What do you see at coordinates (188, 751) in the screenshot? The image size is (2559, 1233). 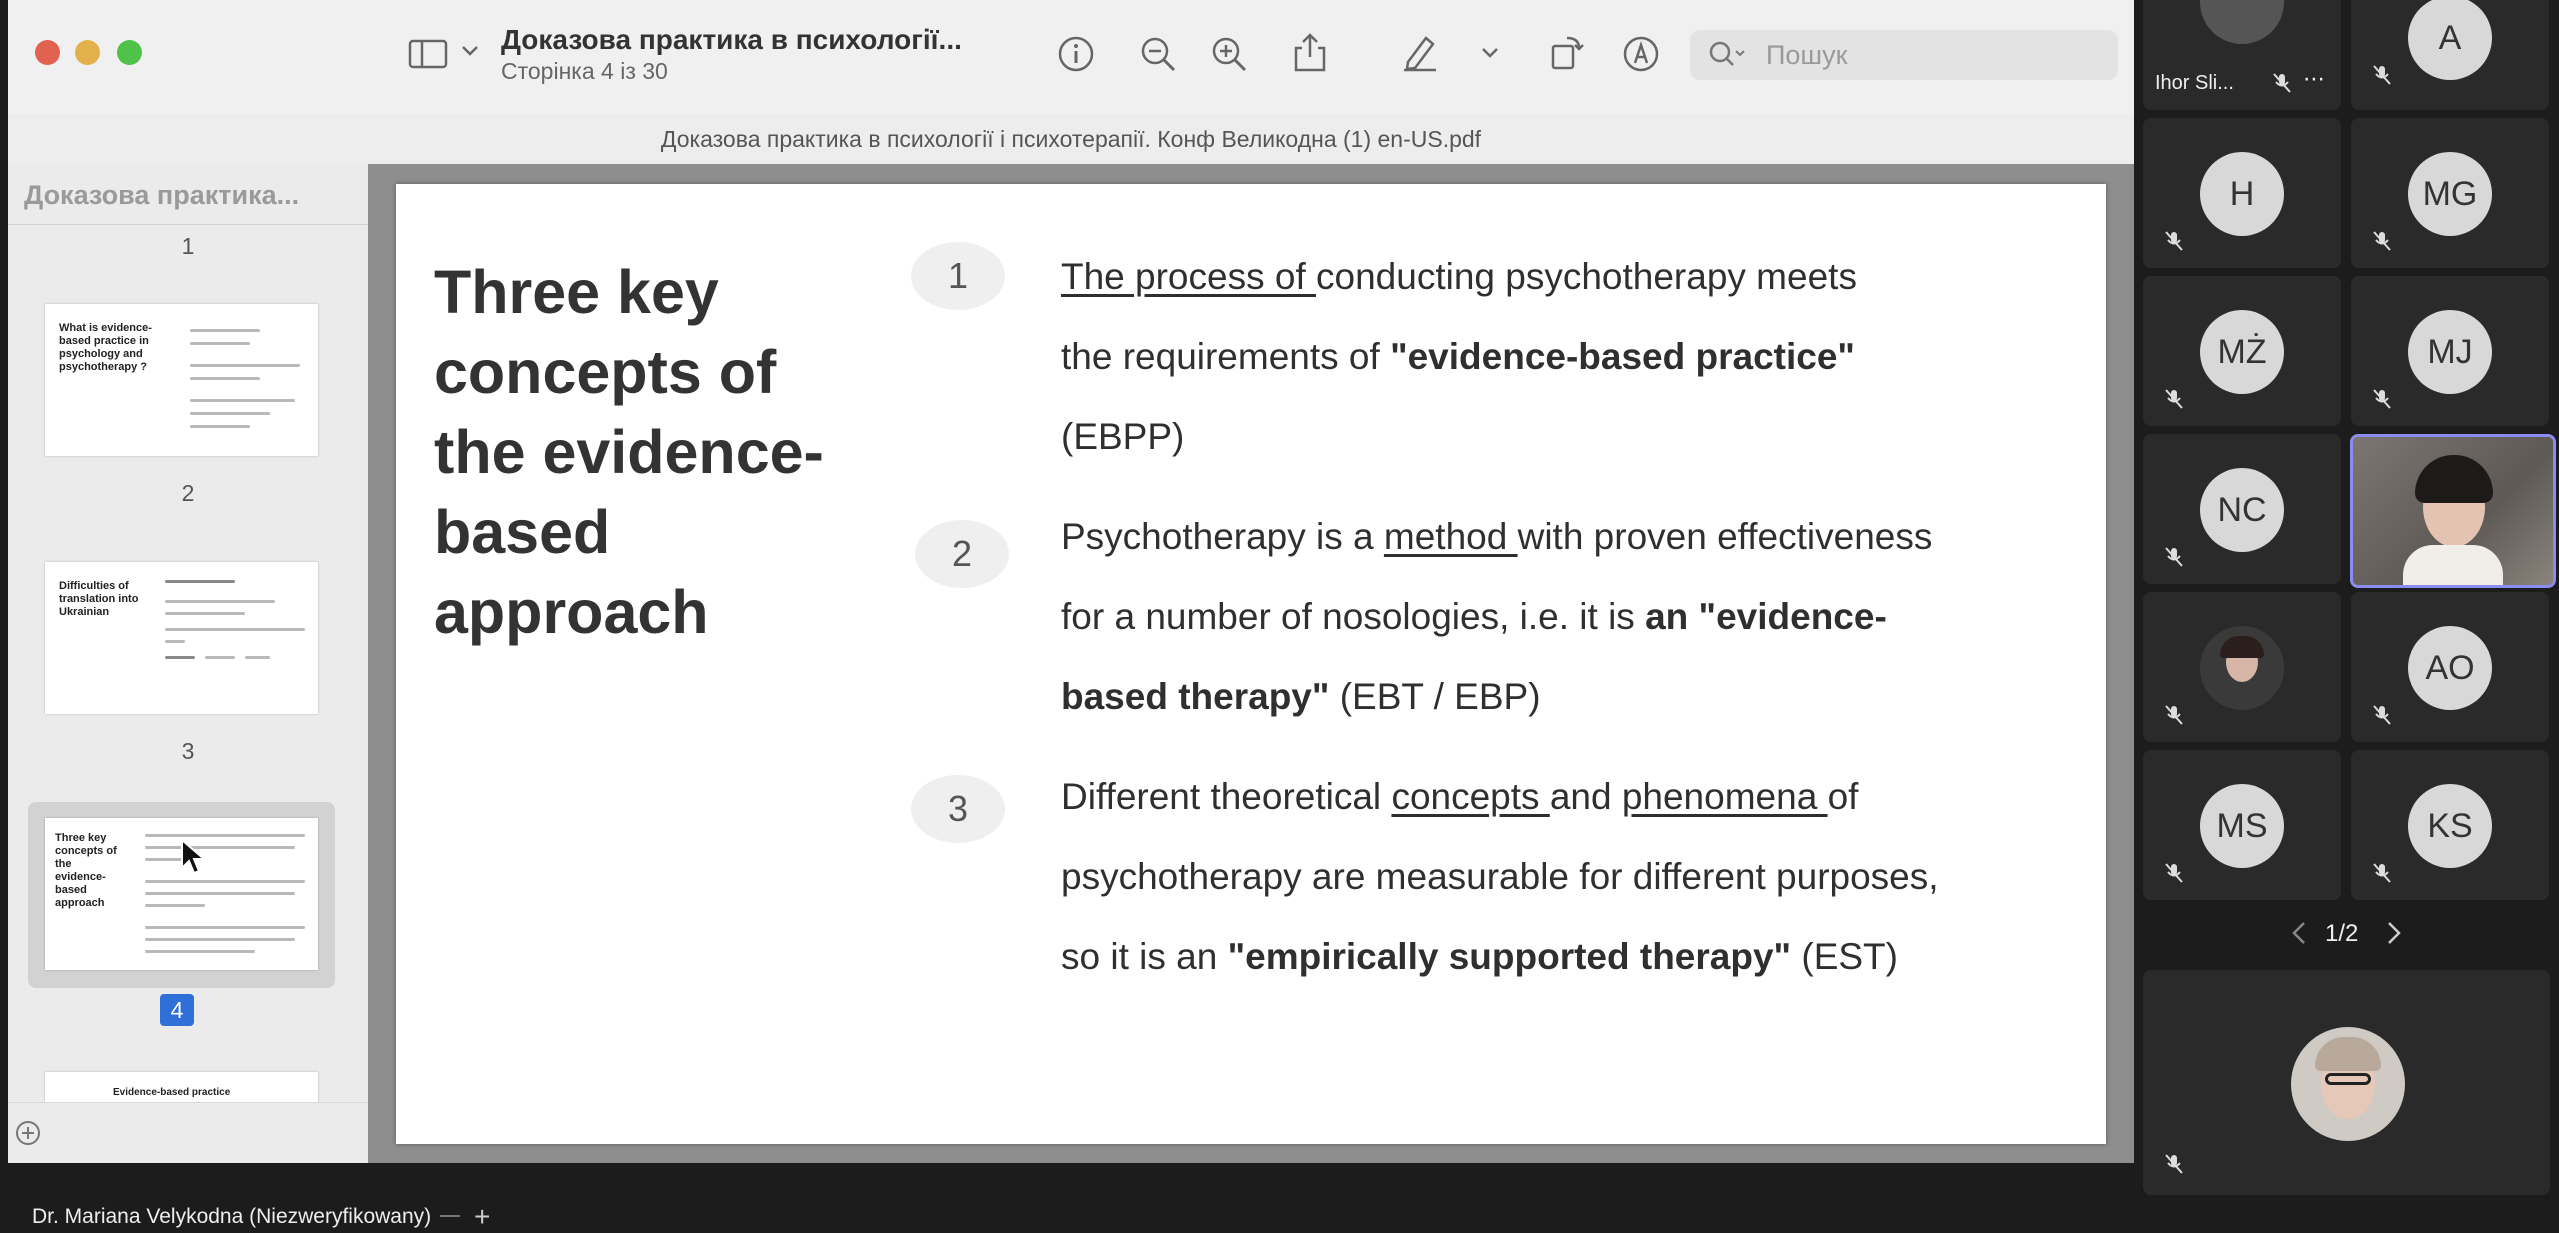 I see `thumbnail-page-number: 3` at bounding box center [188, 751].